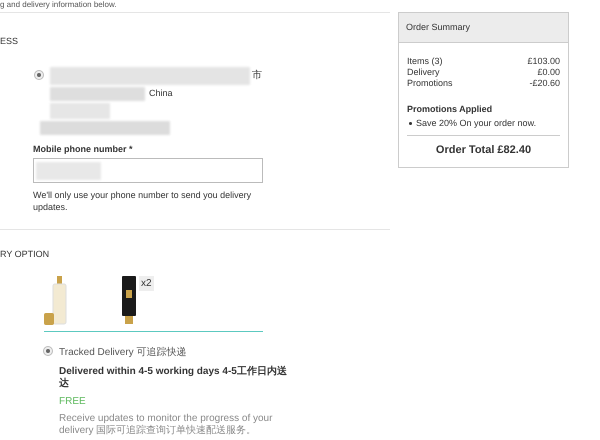 The height and width of the screenshot is (440, 600). What do you see at coordinates (148, 170) in the screenshot?
I see `phone-field` at bounding box center [148, 170].